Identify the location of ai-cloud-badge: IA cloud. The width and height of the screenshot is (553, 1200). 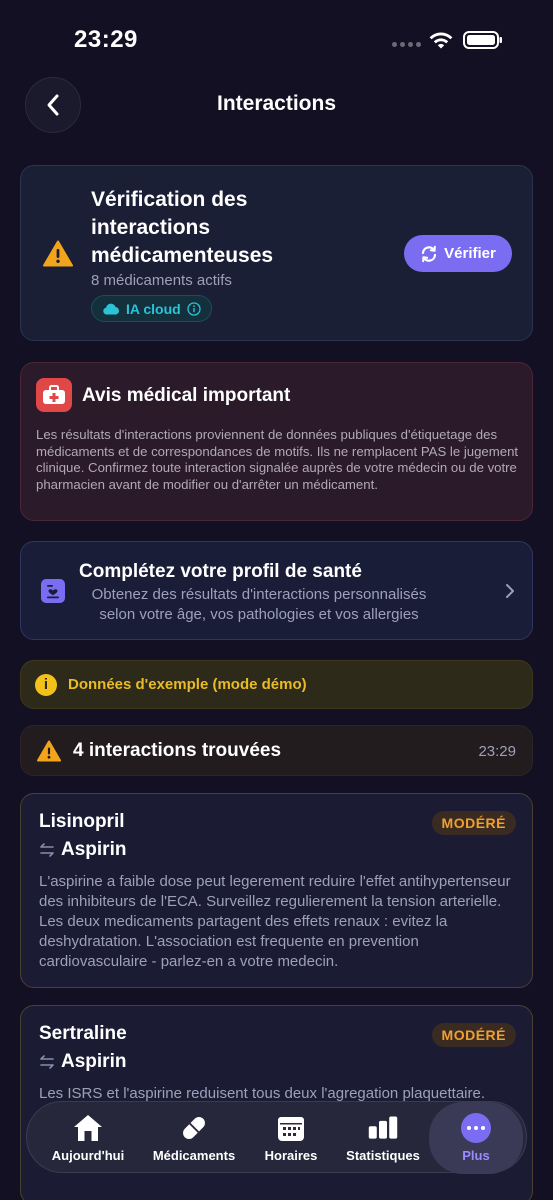
(151, 308).